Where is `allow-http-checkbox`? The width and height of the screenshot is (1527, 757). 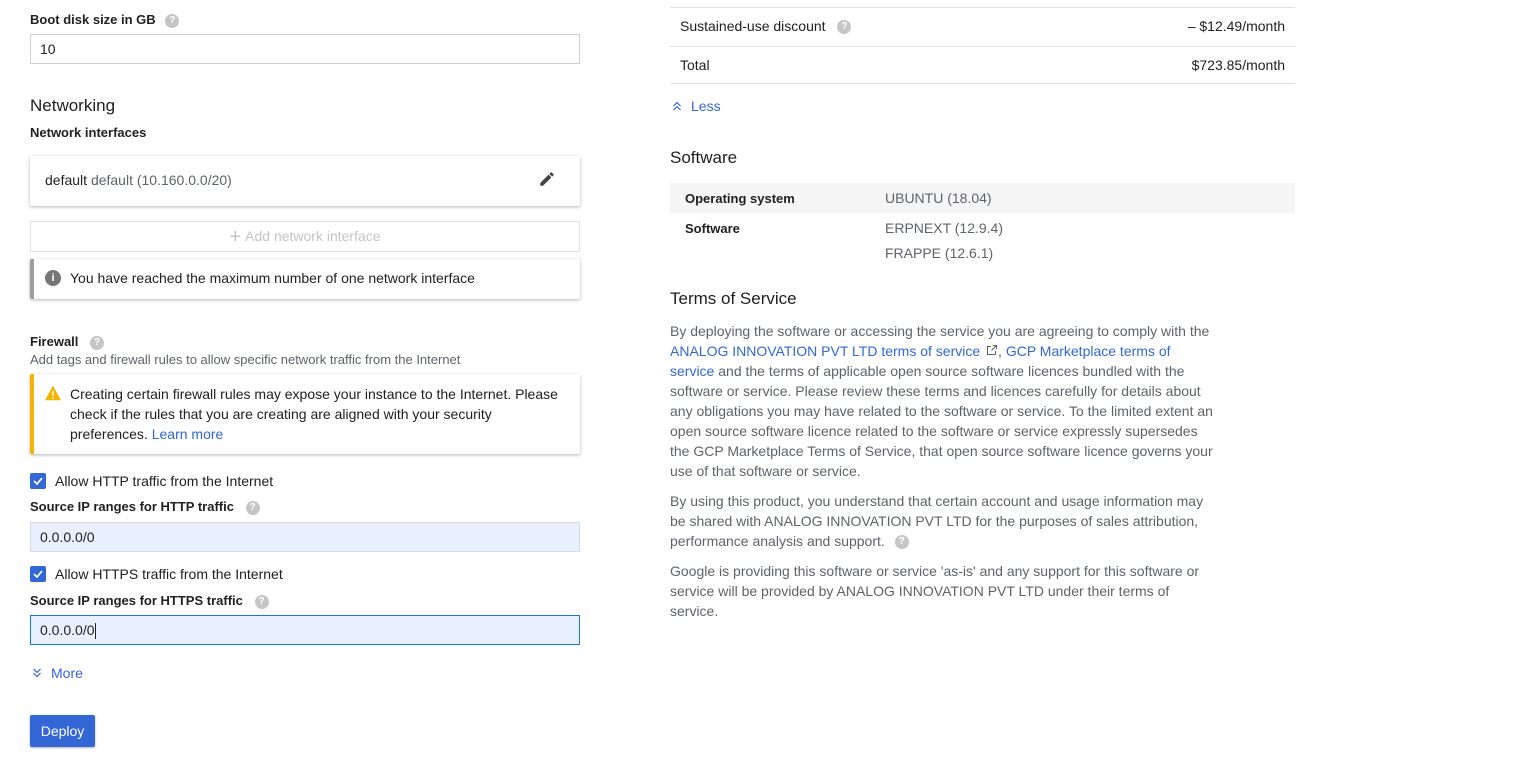
allow-http-checkbox is located at coordinates (38, 481).